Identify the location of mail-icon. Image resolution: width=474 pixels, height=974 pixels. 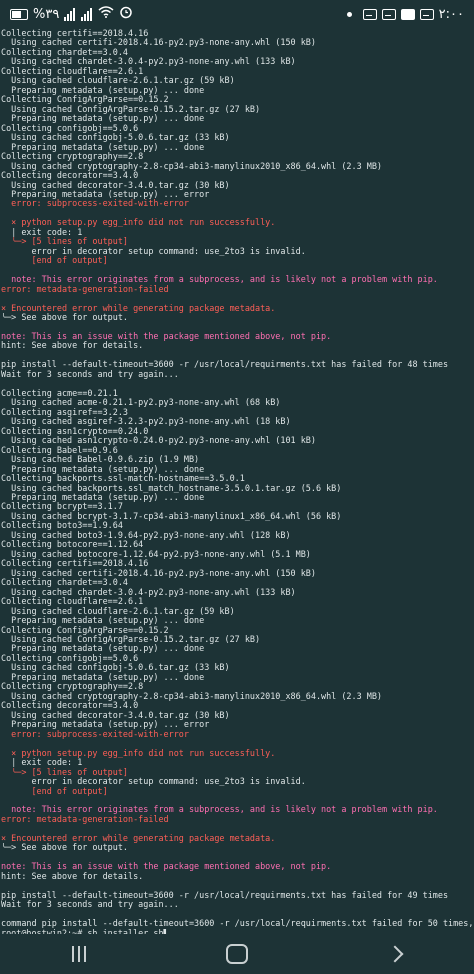
(369, 14).